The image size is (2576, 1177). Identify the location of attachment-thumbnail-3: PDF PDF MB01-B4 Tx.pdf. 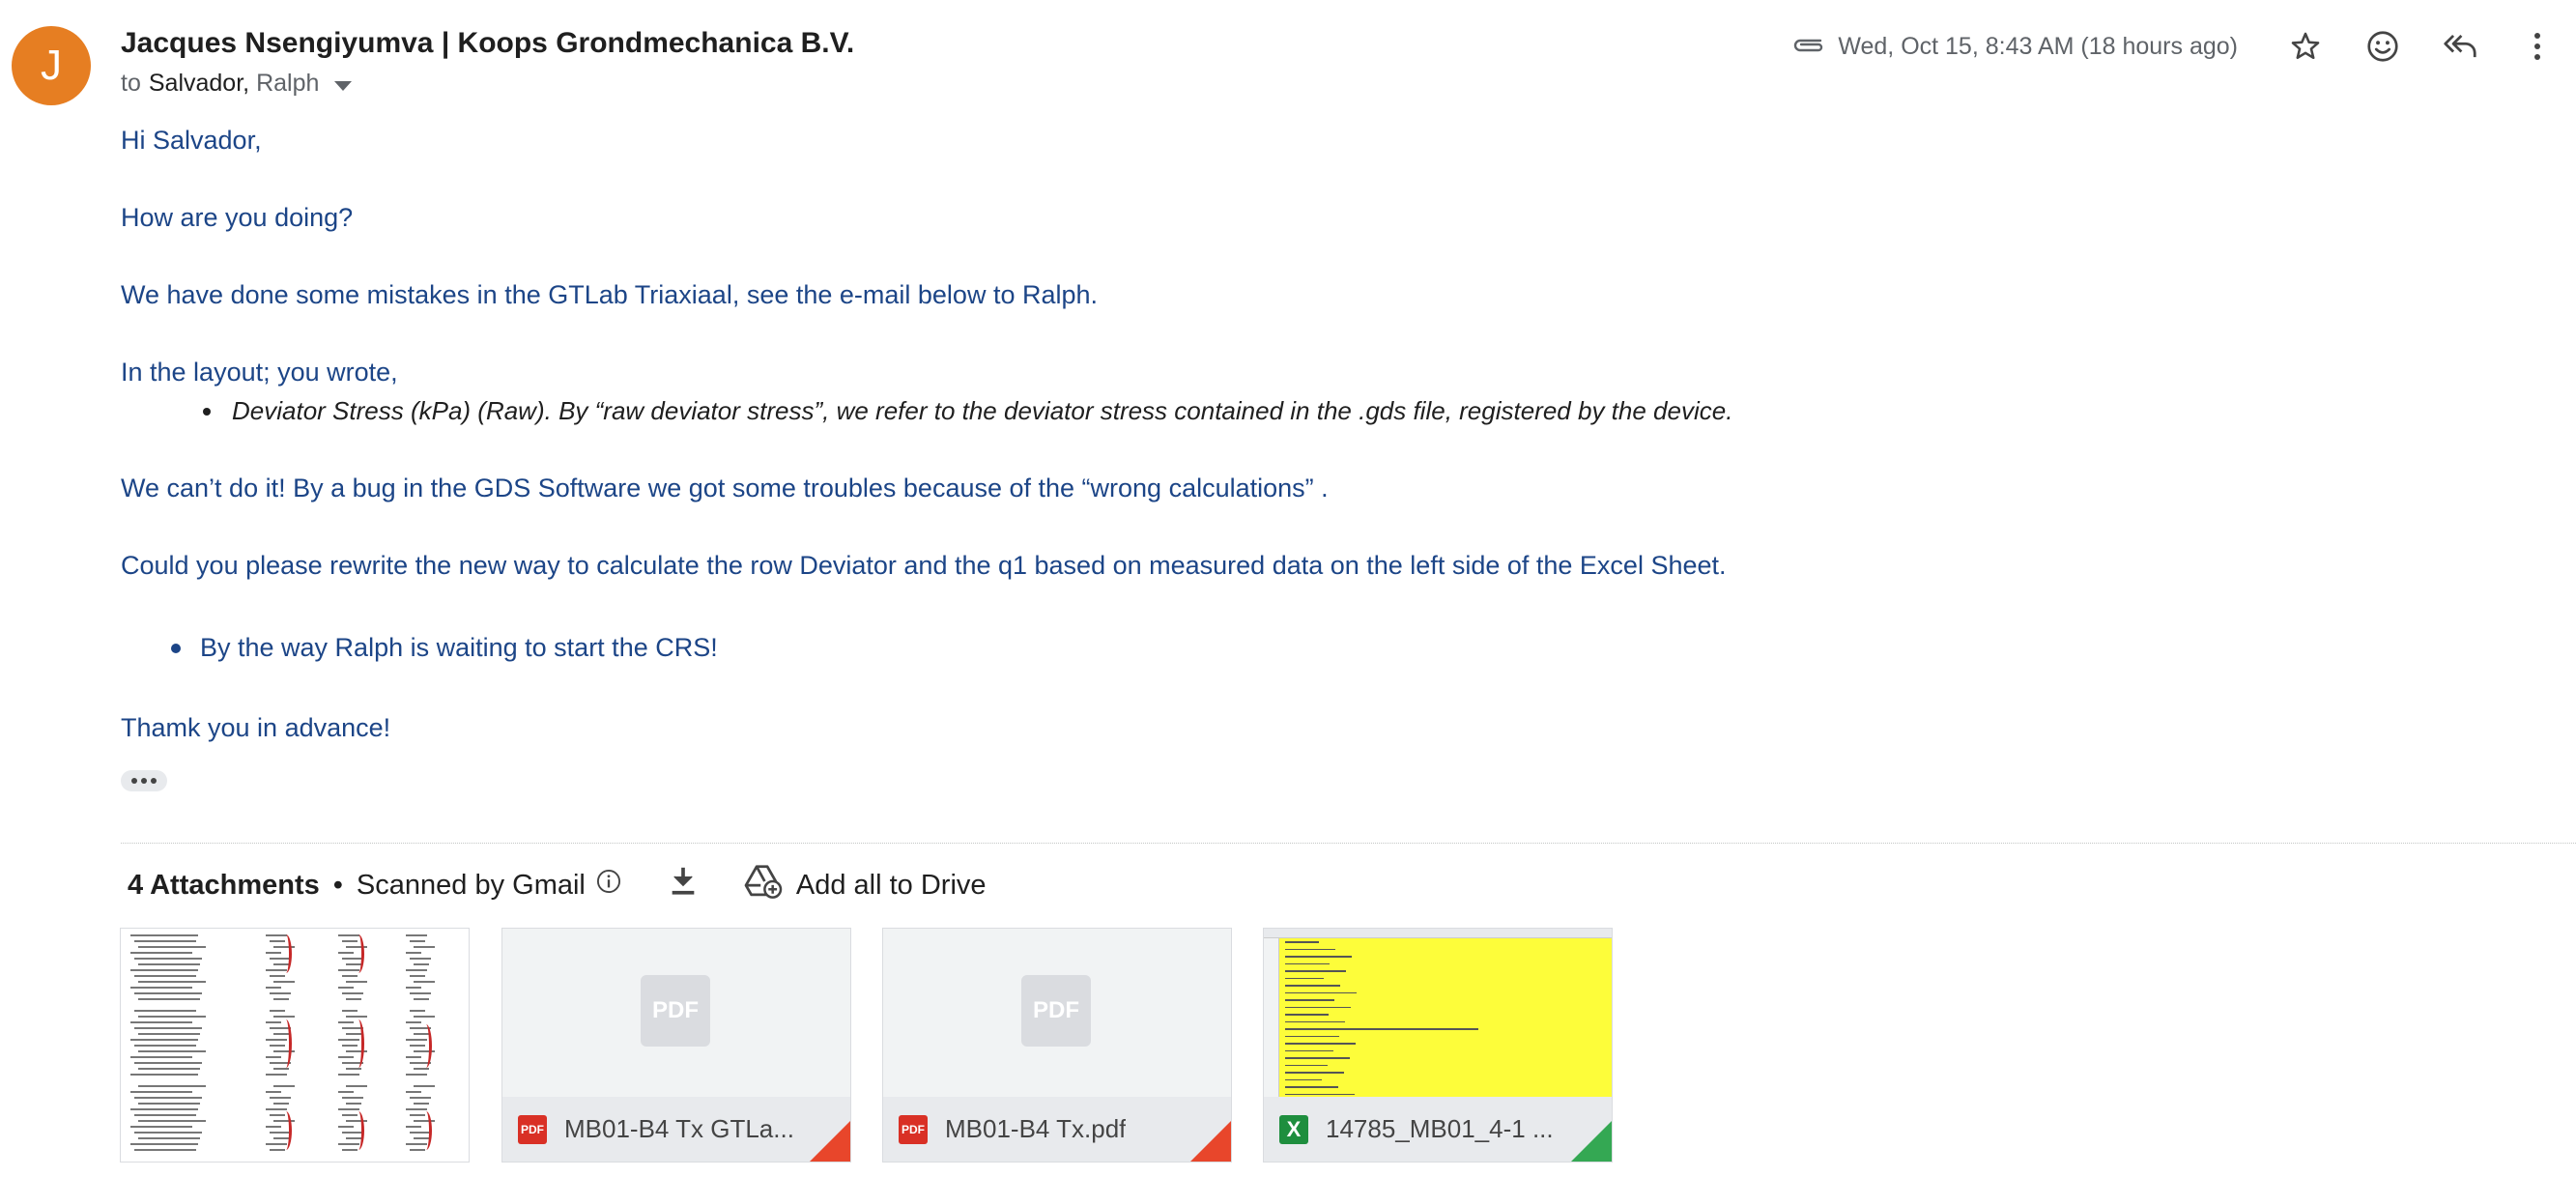
(1057, 1045).